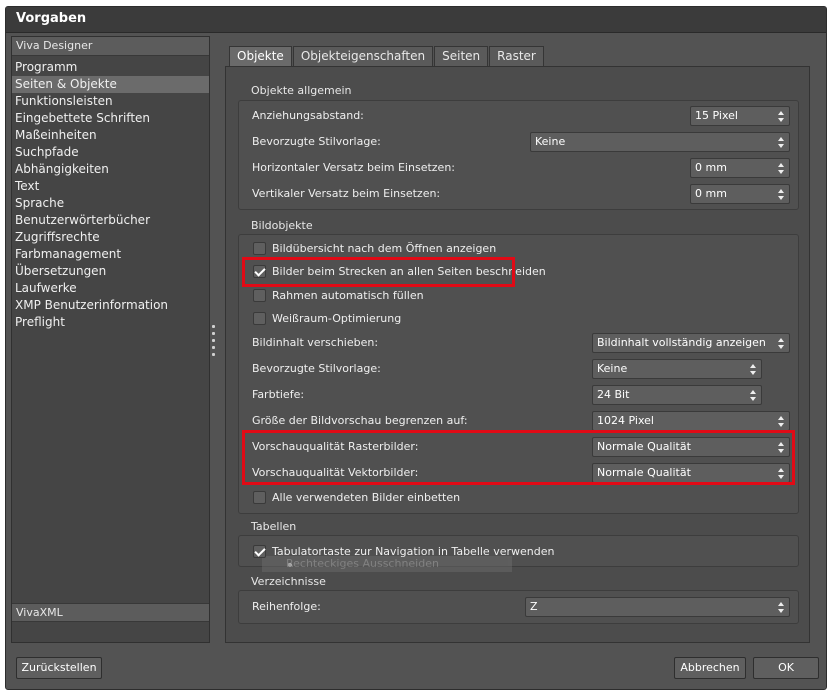  What do you see at coordinates (110, 186) in the screenshot?
I see `sidebar-item-text: Text` at bounding box center [110, 186].